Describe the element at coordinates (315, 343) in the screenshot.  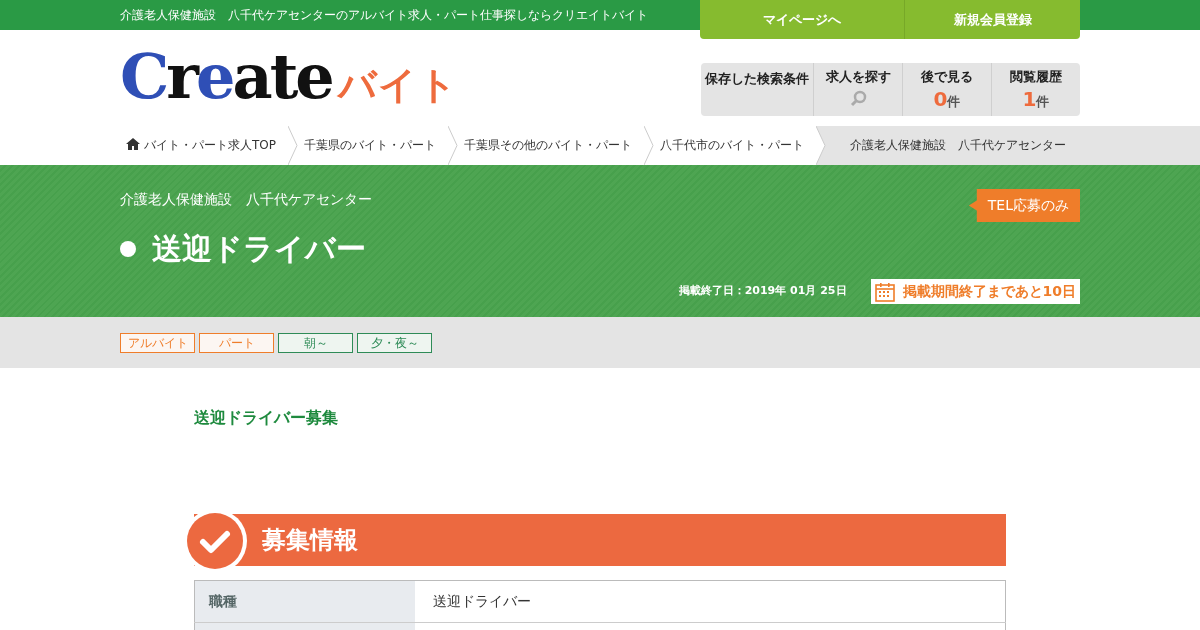
I see `job-tag: 朝～` at that location.